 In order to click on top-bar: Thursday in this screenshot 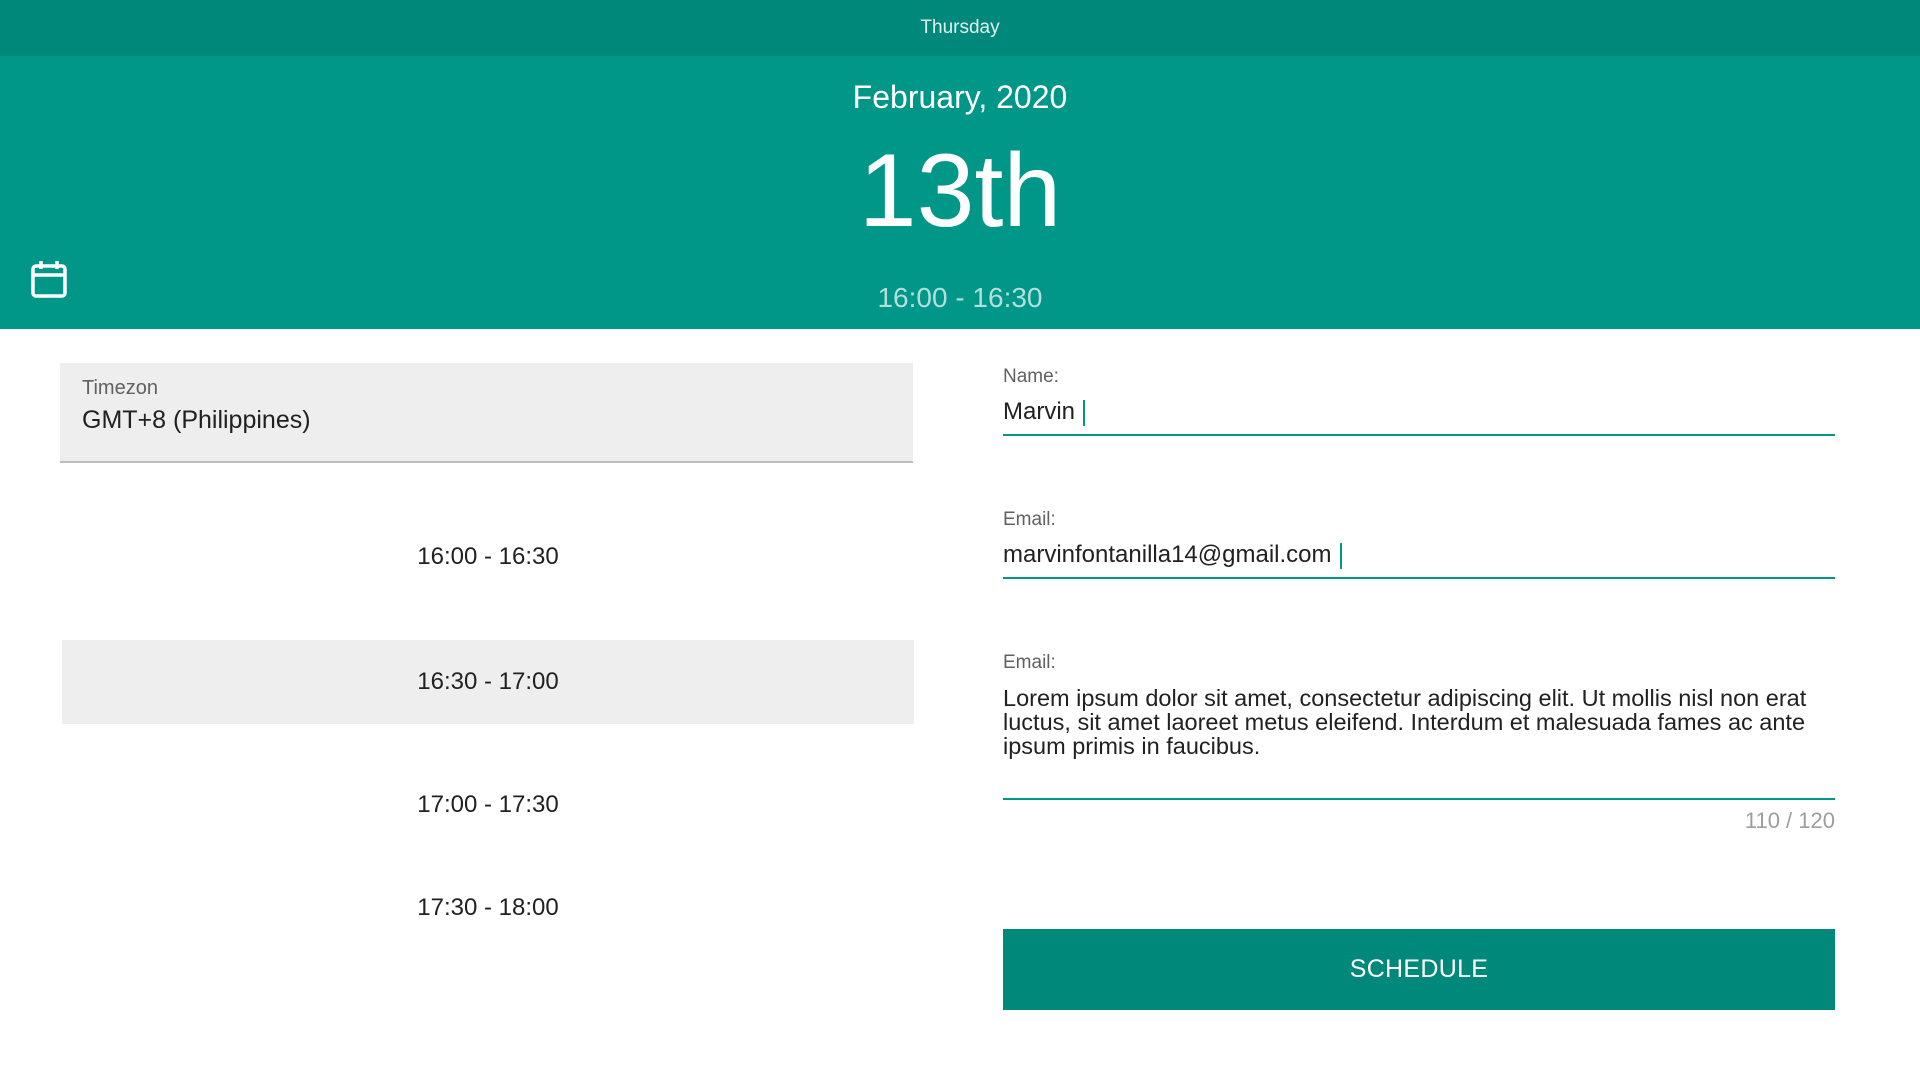, I will do `click(960, 28)`.